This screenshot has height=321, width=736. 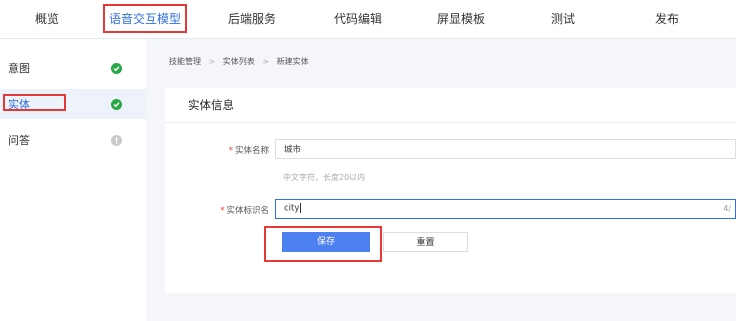 What do you see at coordinates (19, 68) in the screenshot?
I see `sidebar-item-label: 意图` at bounding box center [19, 68].